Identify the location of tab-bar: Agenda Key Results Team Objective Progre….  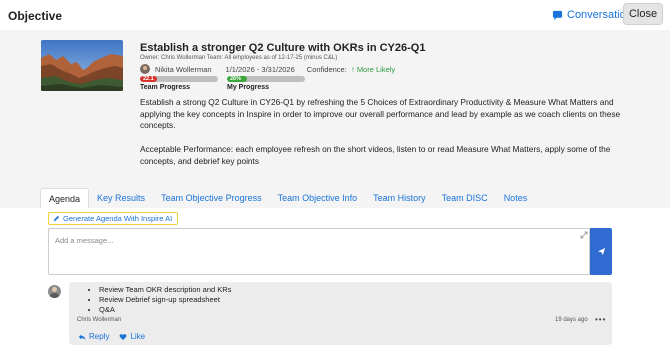
(287, 198).